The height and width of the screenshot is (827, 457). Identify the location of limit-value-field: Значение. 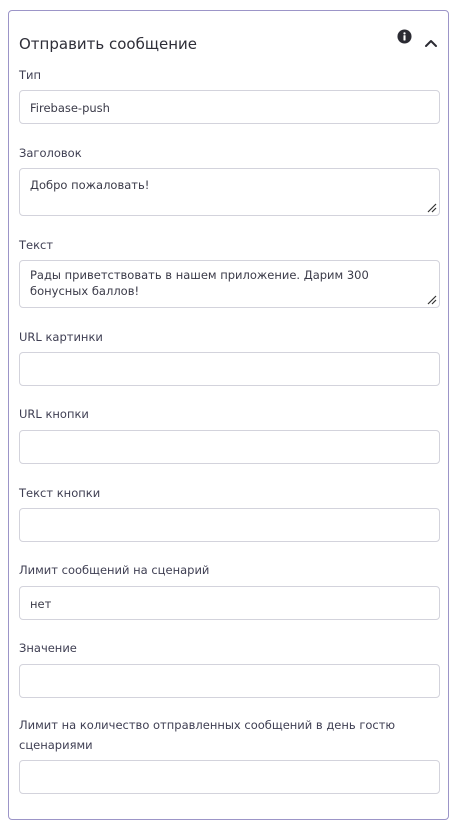
(229, 668).